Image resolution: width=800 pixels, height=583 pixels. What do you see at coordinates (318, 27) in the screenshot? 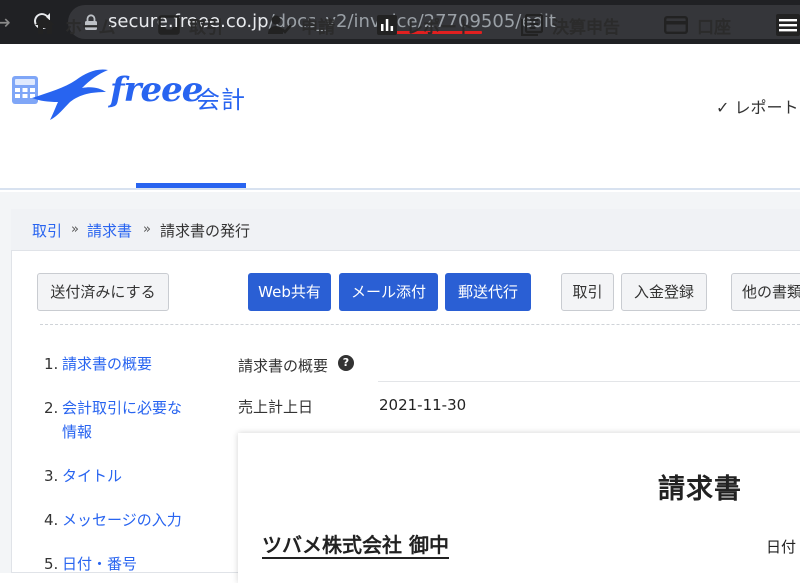
I see `nav-requests-label: 申請` at bounding box center [318, 27].